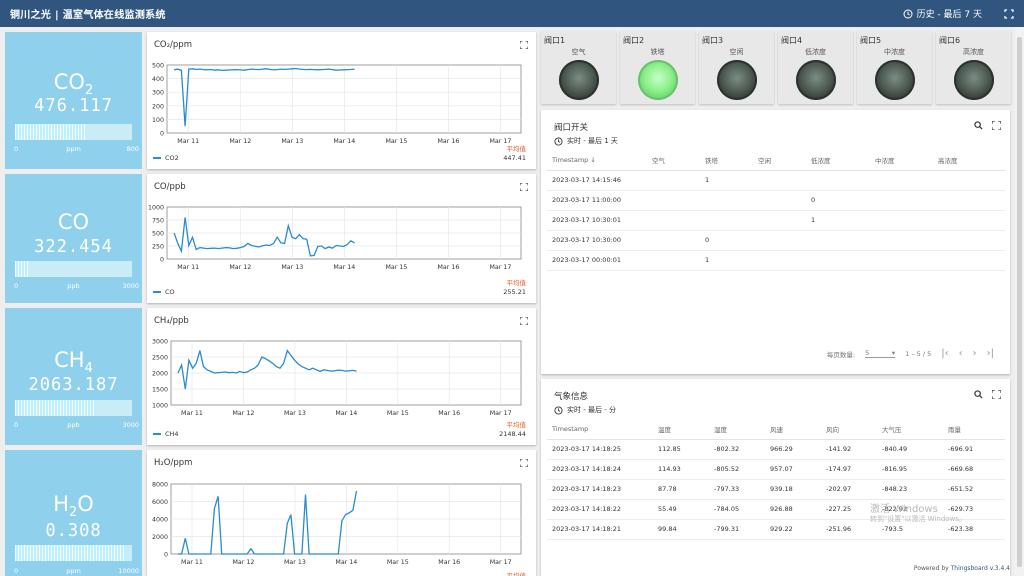 The width and height of the screenshot is (1024, 576). Describe the element at coordinates (776, 240) in the screenshot. I see `table-row: 2023-03-17 10:30:00 0` at that location.